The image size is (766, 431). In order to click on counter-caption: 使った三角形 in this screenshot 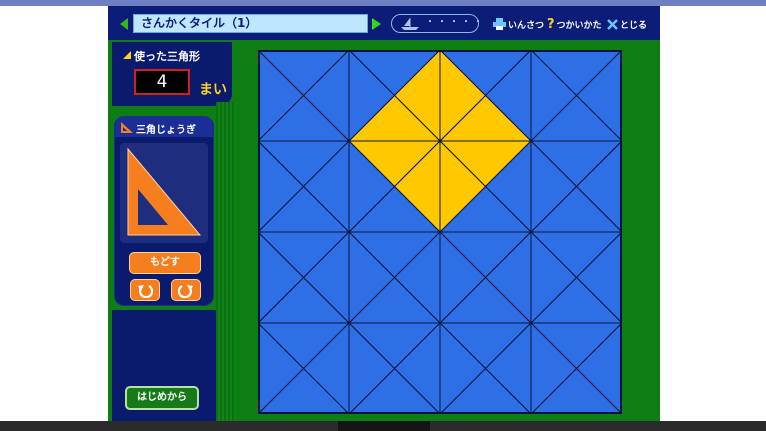, I will do `click(167, 56)`.